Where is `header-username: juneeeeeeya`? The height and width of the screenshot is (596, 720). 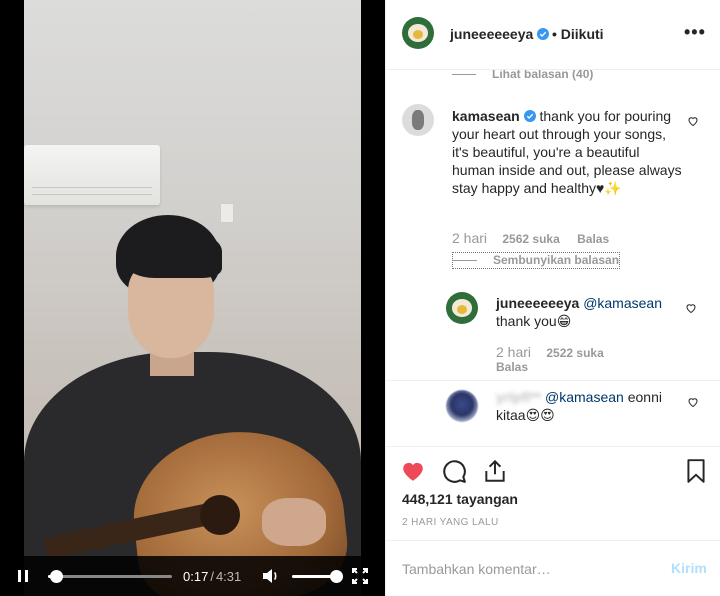 header-username: juneeeeeeya is located at coordinates (500, 34).